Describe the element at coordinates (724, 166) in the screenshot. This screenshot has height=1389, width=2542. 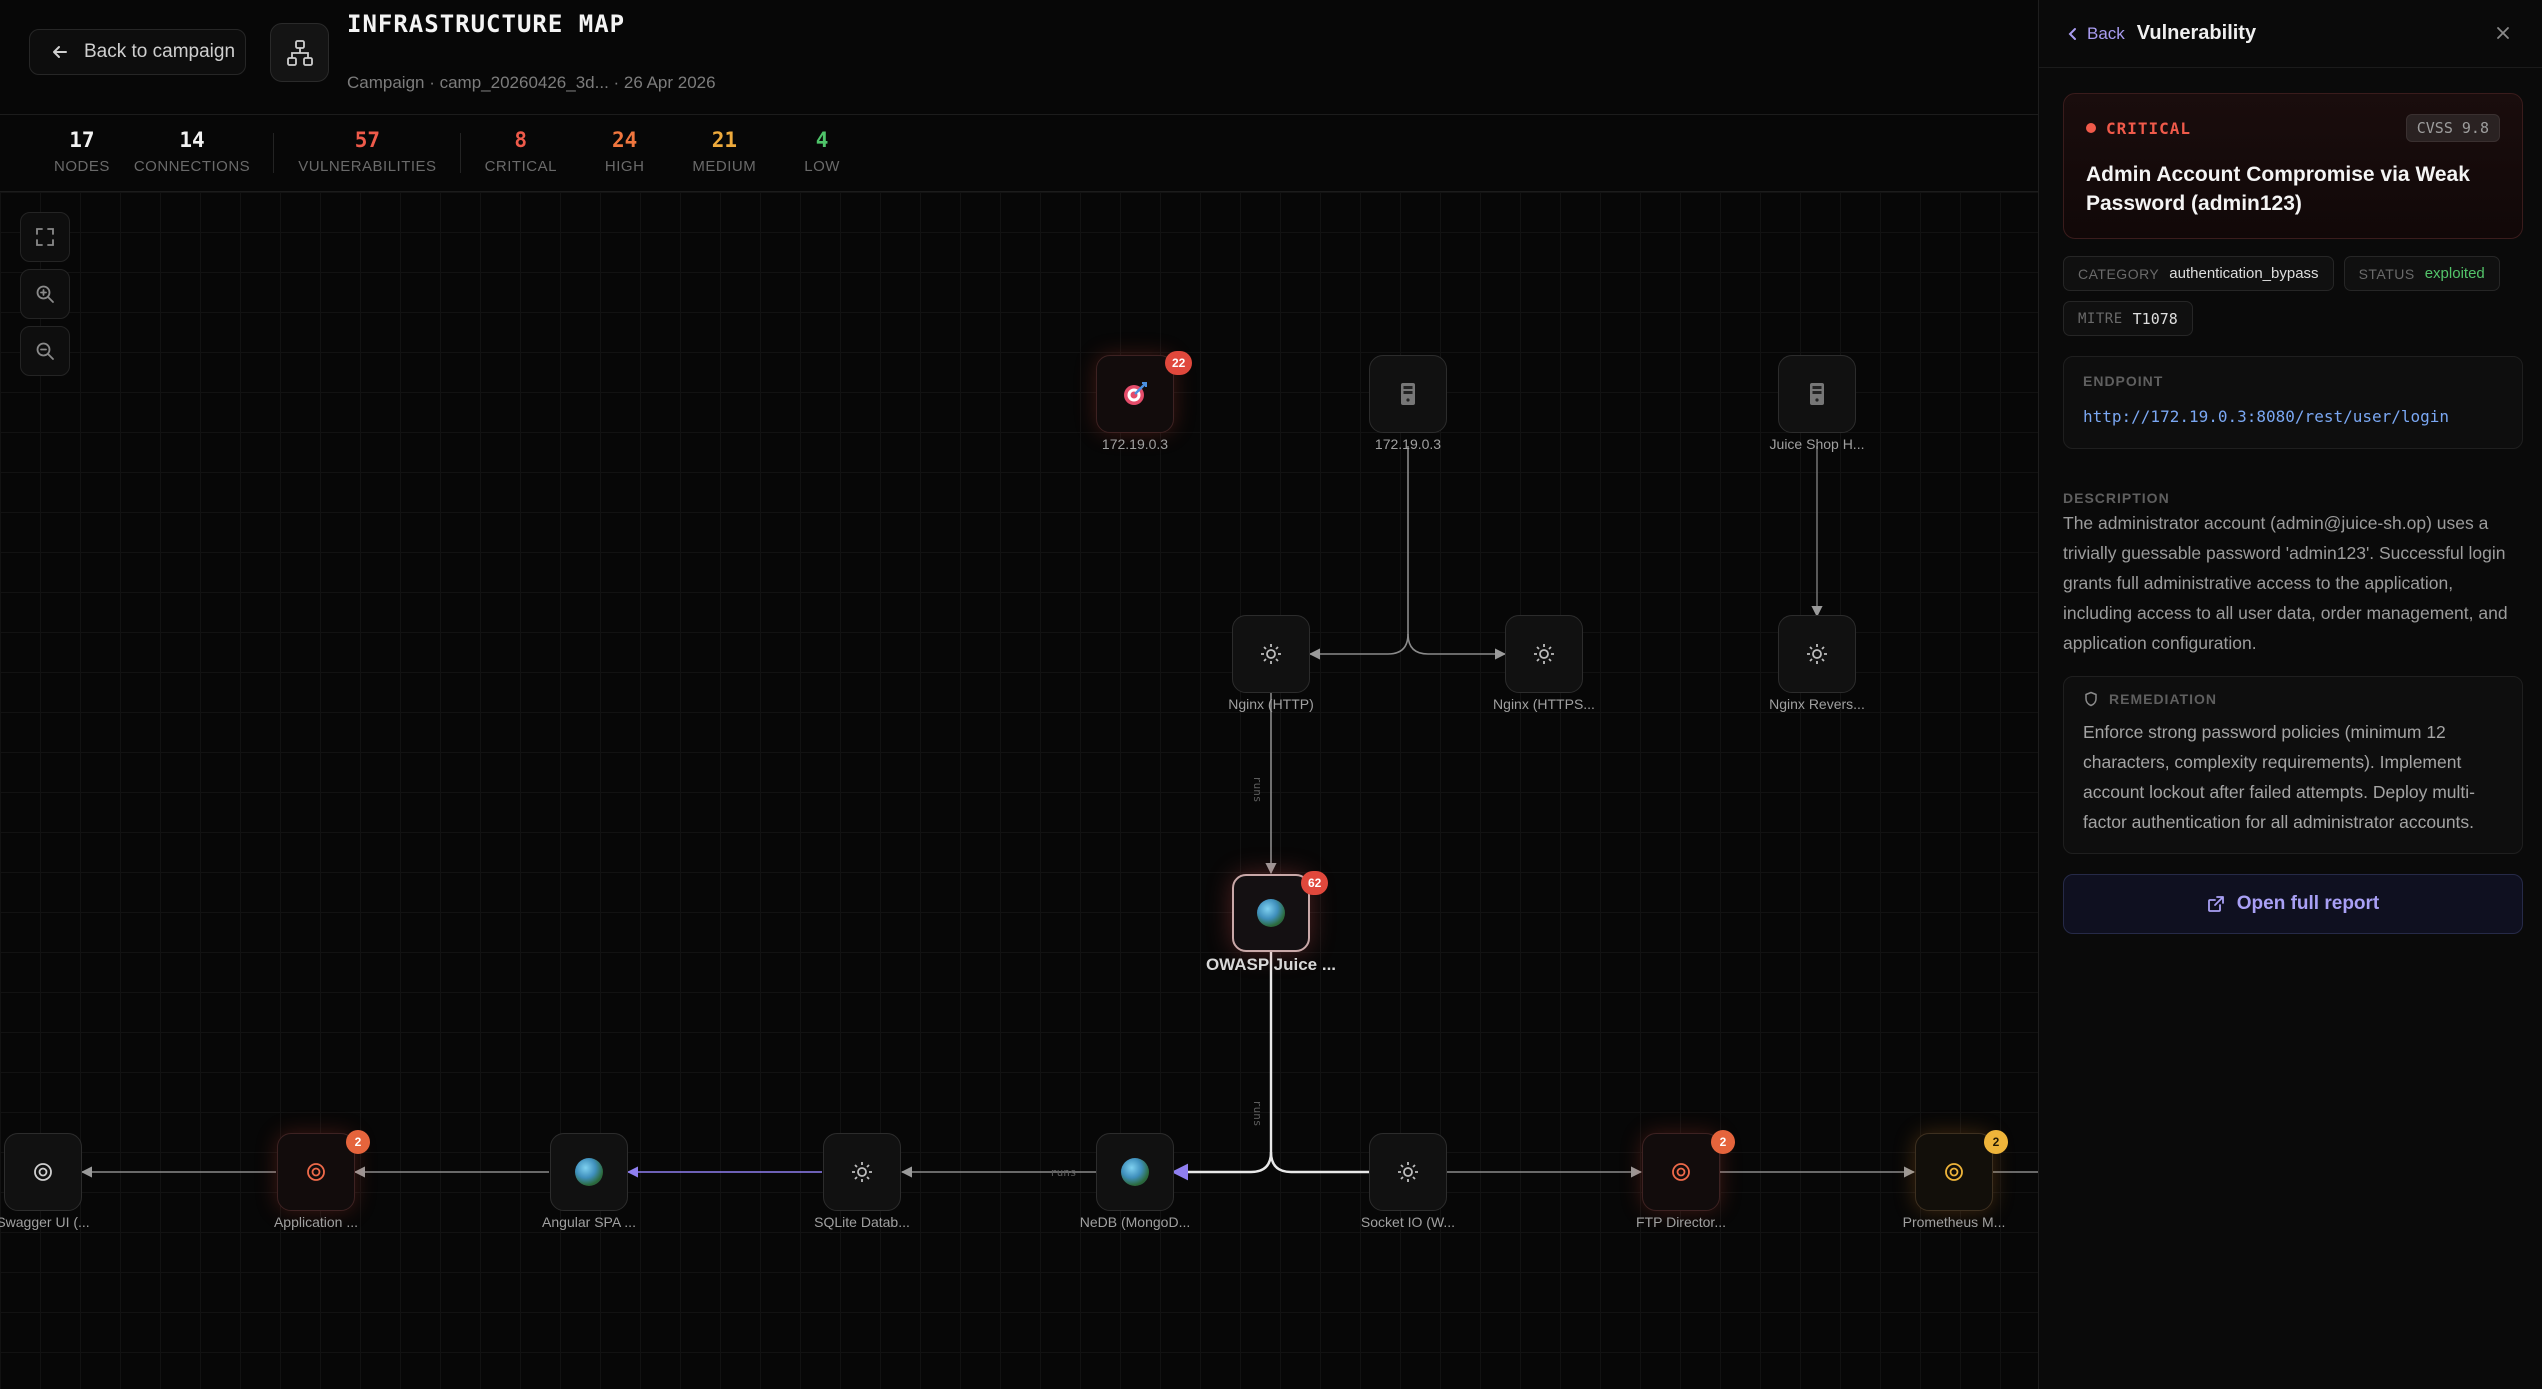
I see `stat-medium-label: MEDIUM` at that location.